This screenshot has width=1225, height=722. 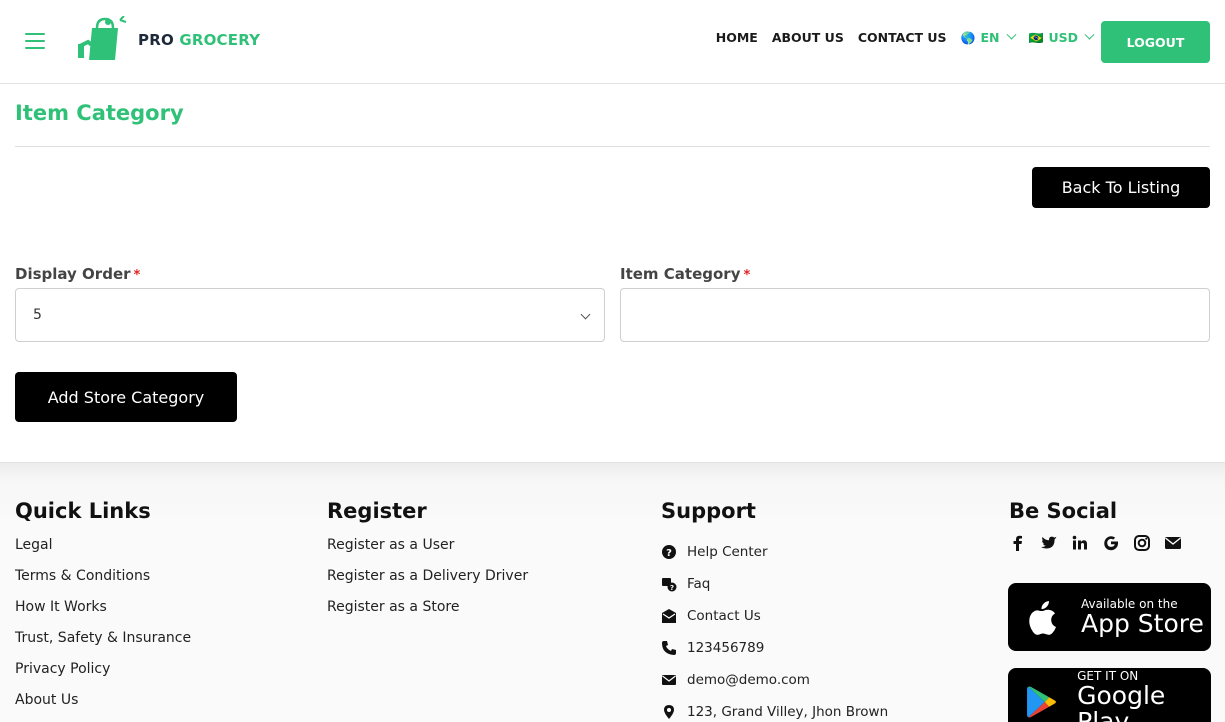 What do you see at coordinates (427, 613) in the screenshot?
I see `register-store-link: Register as a Store` at bounding box center [427, 613].